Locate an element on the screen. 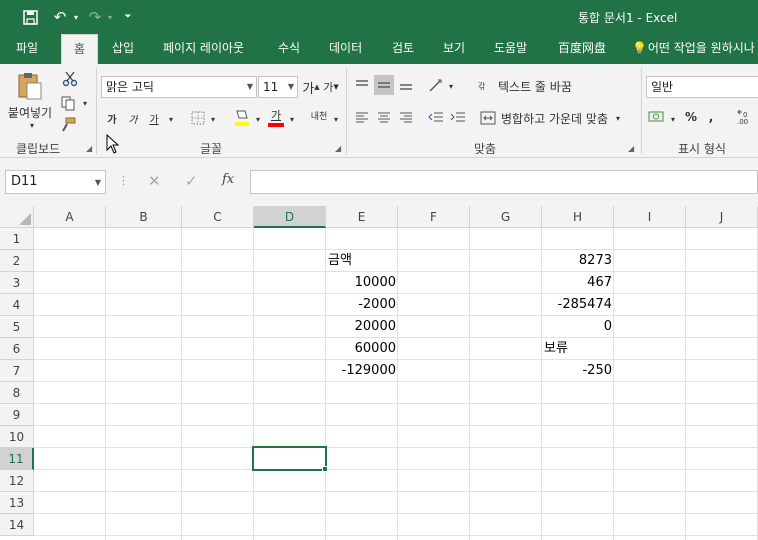 The height and width of the screenshot is (540, 758). orientation-icon is located at coordinates (436, 85).